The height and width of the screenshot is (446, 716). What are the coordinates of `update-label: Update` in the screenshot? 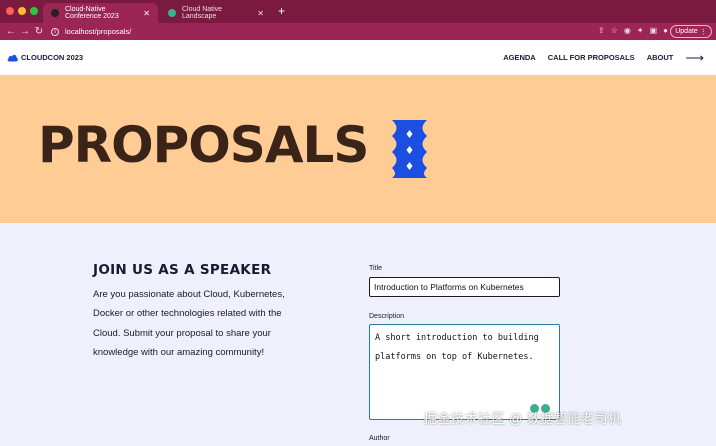 It's located at (686, 31).